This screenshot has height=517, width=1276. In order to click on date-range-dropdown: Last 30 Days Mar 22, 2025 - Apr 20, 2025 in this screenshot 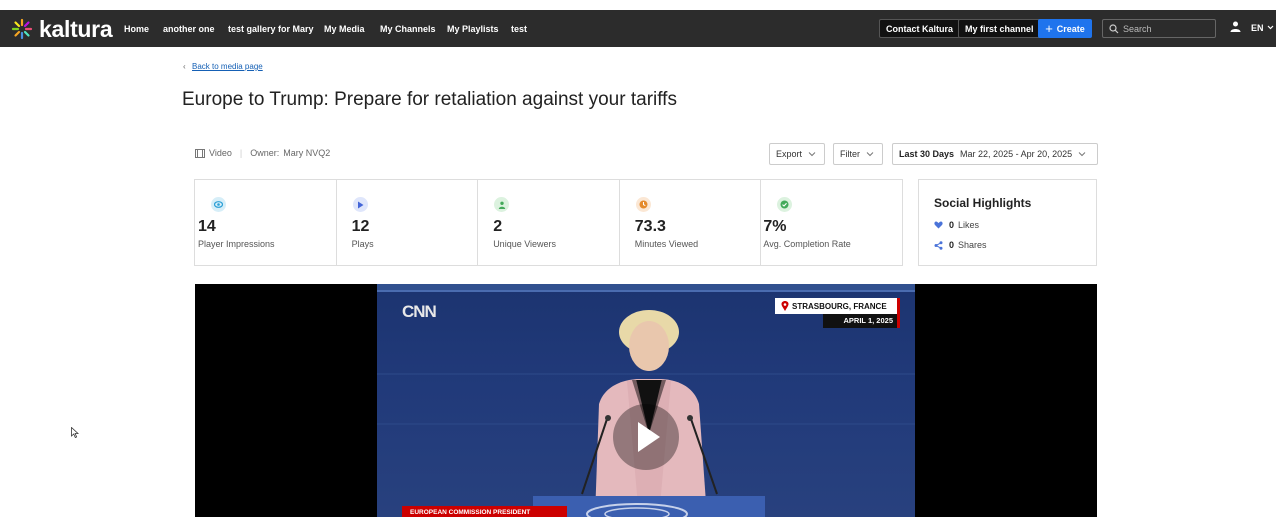, I will do `click(995, 154)`.